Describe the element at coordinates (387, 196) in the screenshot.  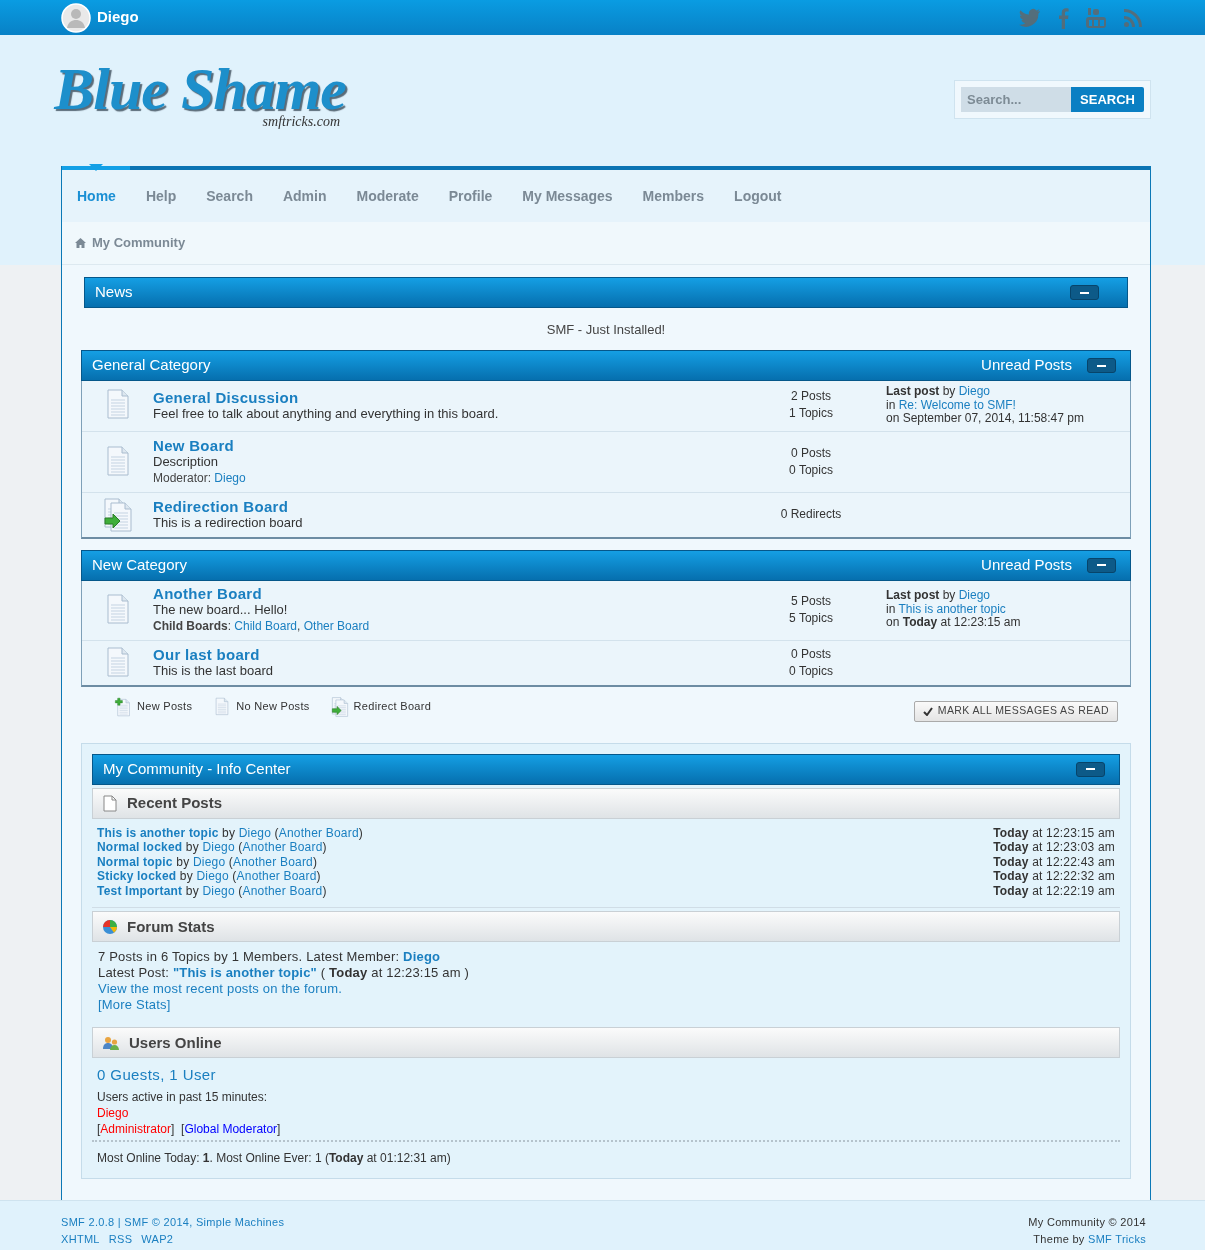
I see `nav-tab: Moderate` at that location.